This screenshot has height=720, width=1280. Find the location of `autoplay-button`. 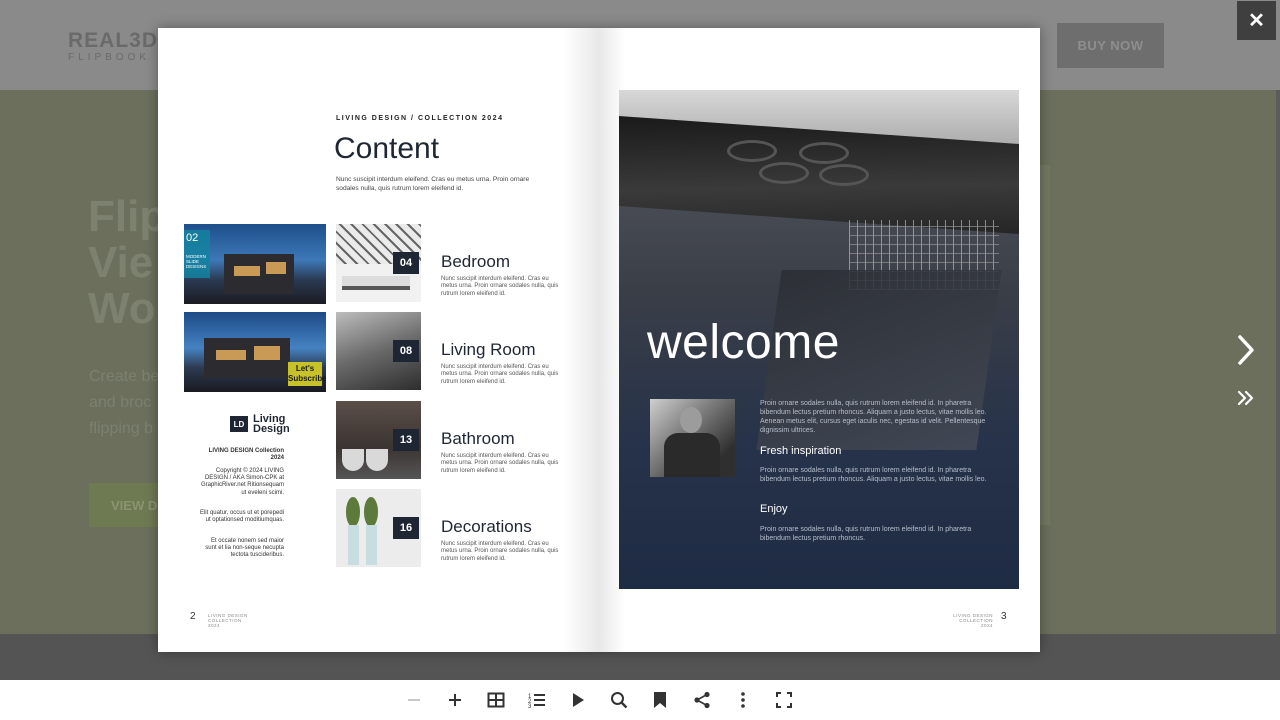

autoplay-button is located at coordinates (578, 700).